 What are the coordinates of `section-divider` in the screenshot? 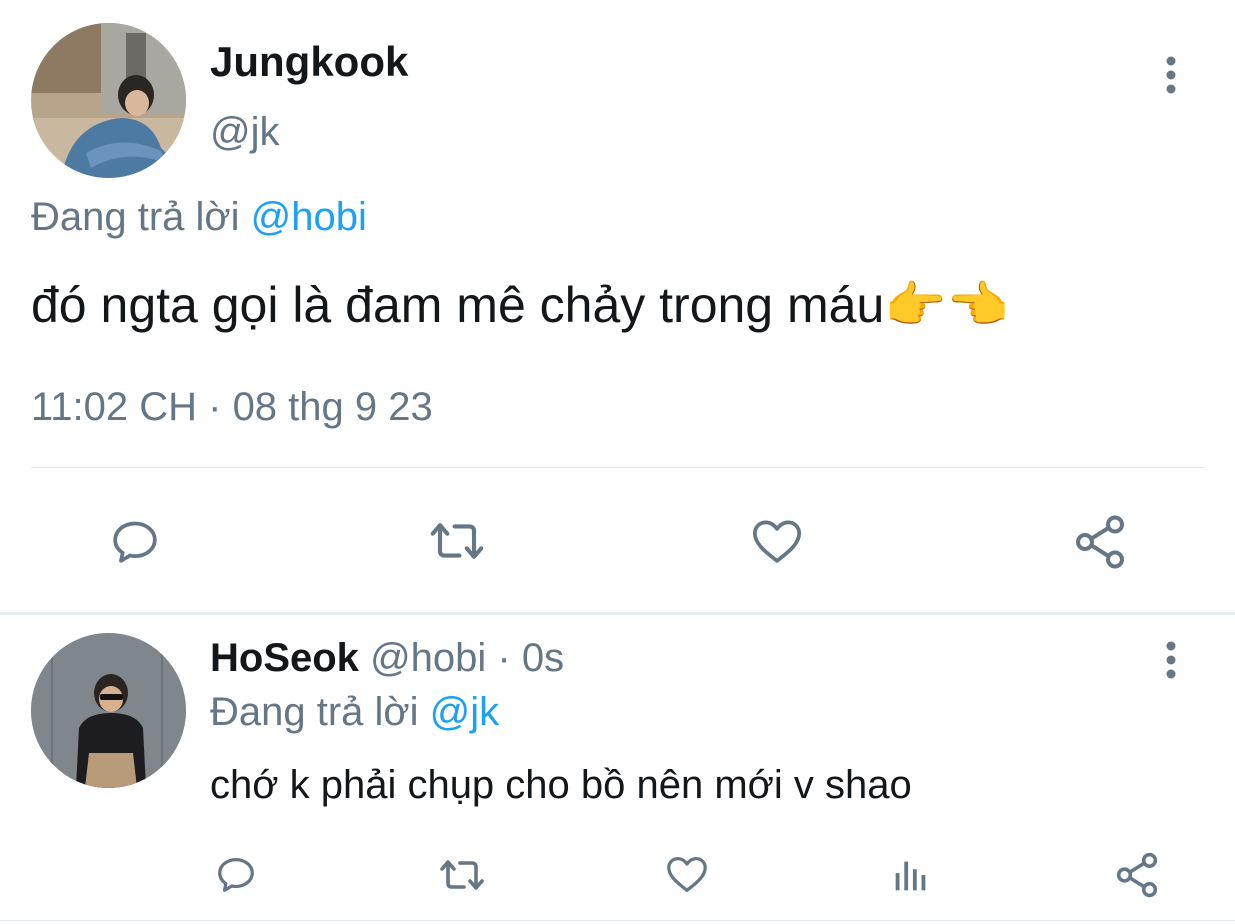 It's located at (617, 613).